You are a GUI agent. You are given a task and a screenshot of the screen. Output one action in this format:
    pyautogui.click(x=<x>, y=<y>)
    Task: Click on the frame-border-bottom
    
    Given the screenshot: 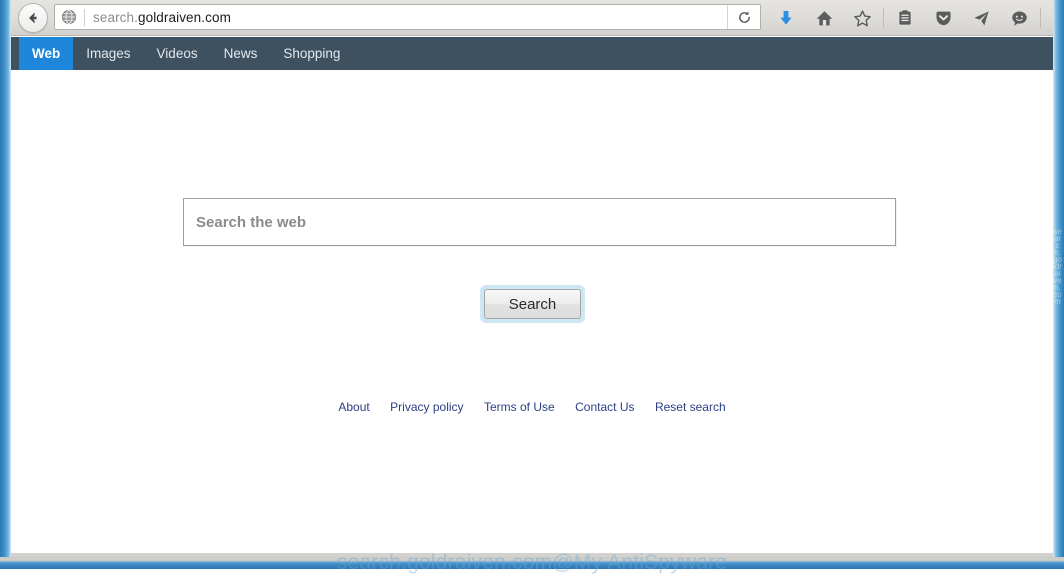 What is the action you would take?
    pyautogui.click(x=532, y=563)
    